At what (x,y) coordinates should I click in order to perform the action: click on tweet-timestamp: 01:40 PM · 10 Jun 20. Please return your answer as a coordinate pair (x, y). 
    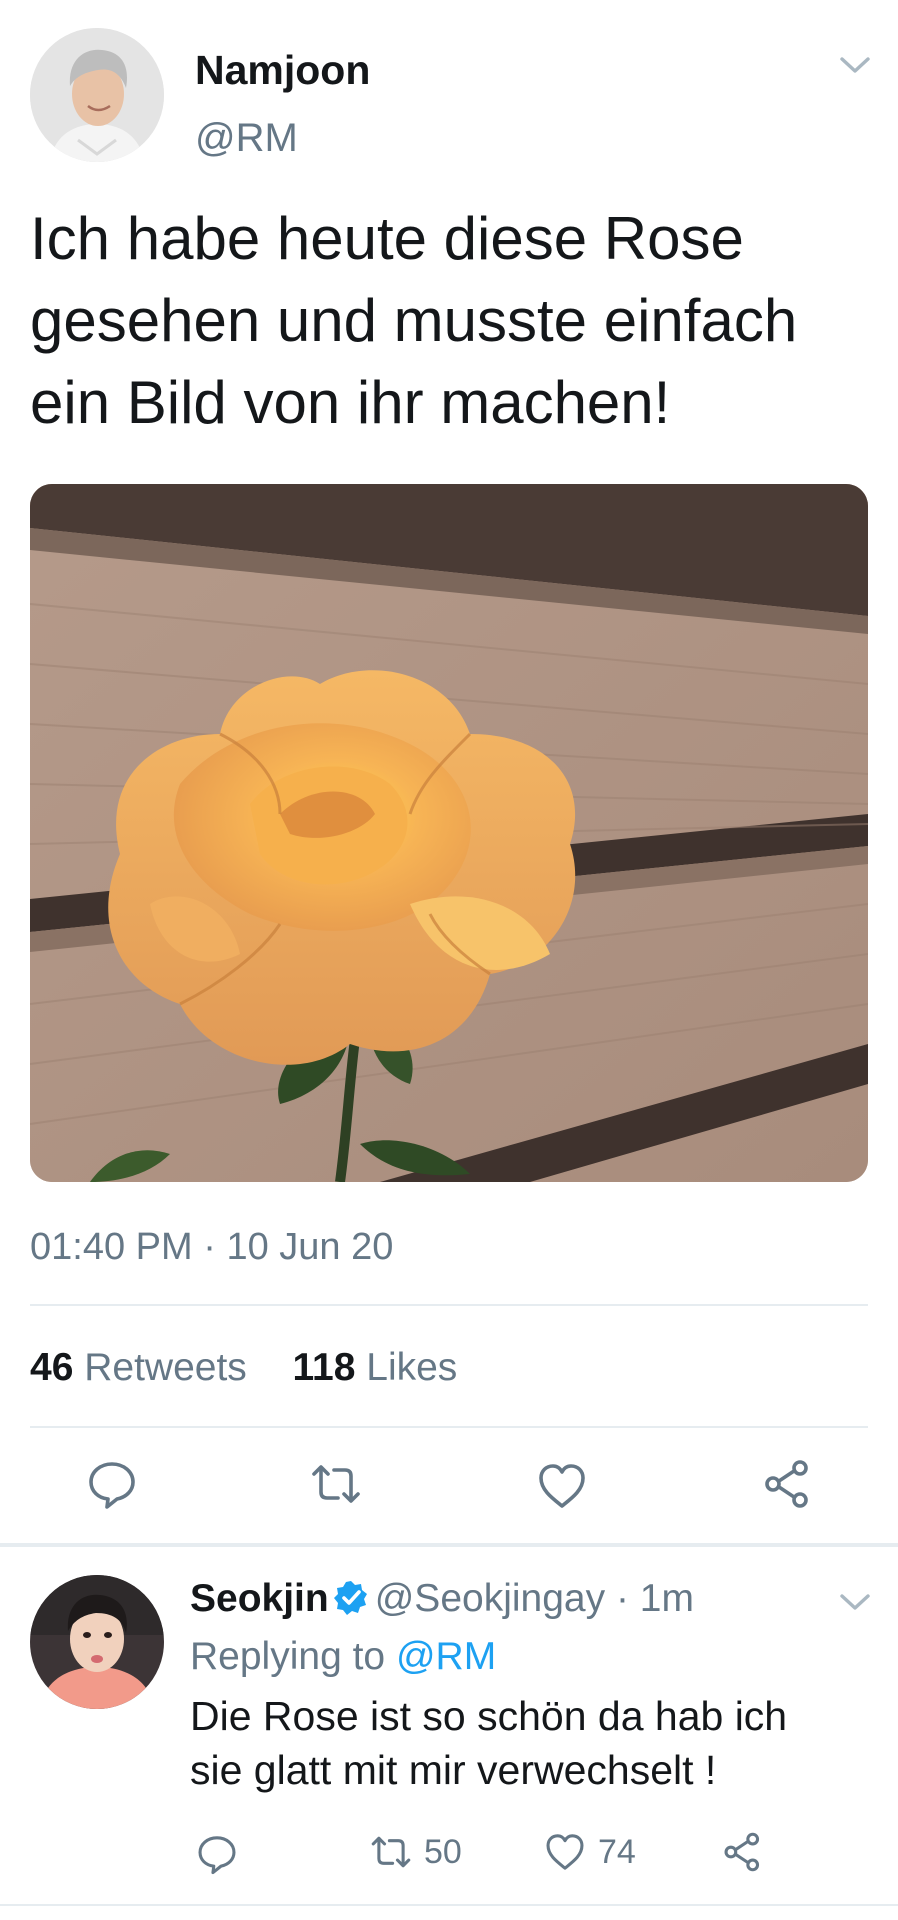
    Looking at the image, I should click on (211, 1247).